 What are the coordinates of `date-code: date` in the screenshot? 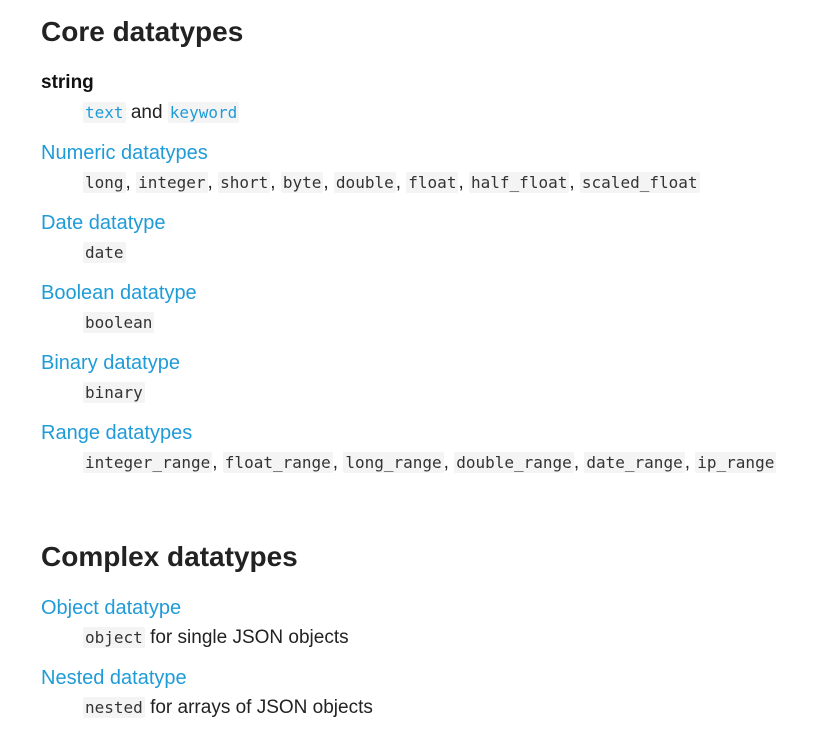 It's located at (104, 252).